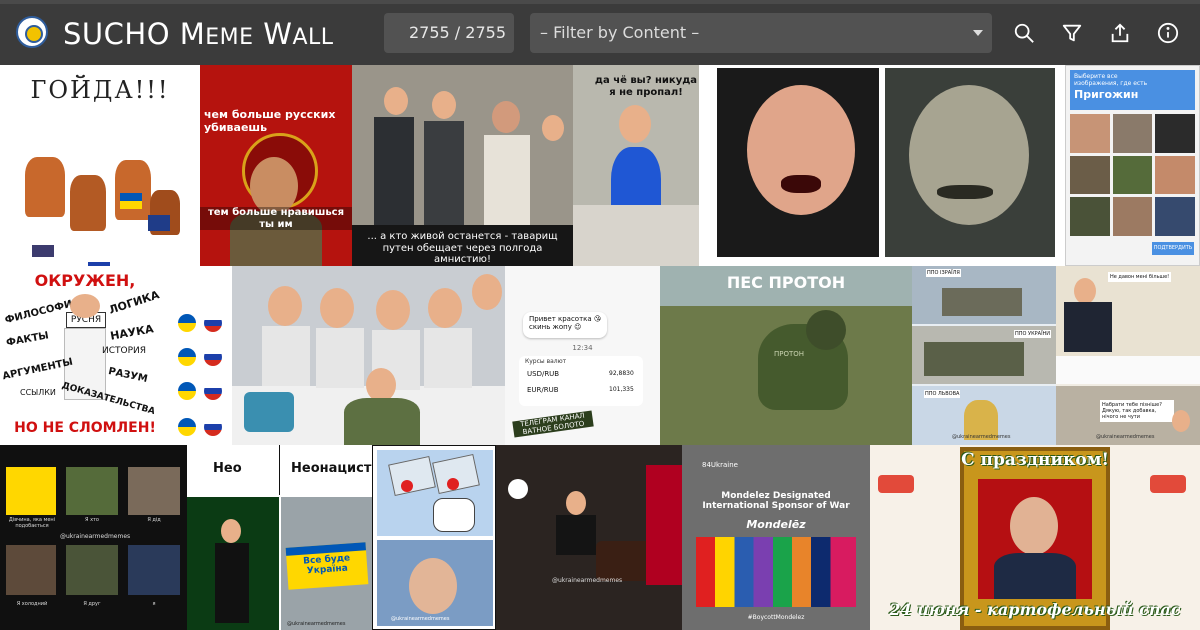 The image size is (1200, 630). I want to click on panel-title: Неонацист, so click(331, 468).